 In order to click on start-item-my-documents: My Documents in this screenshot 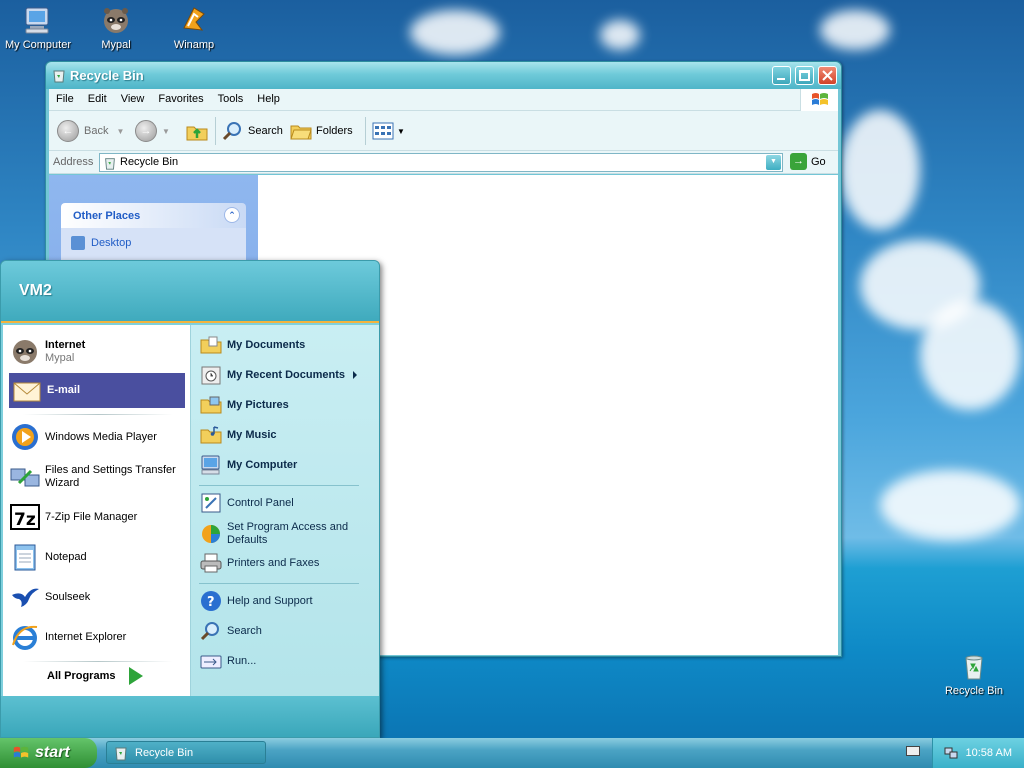, I will do `click(252, 345)`.